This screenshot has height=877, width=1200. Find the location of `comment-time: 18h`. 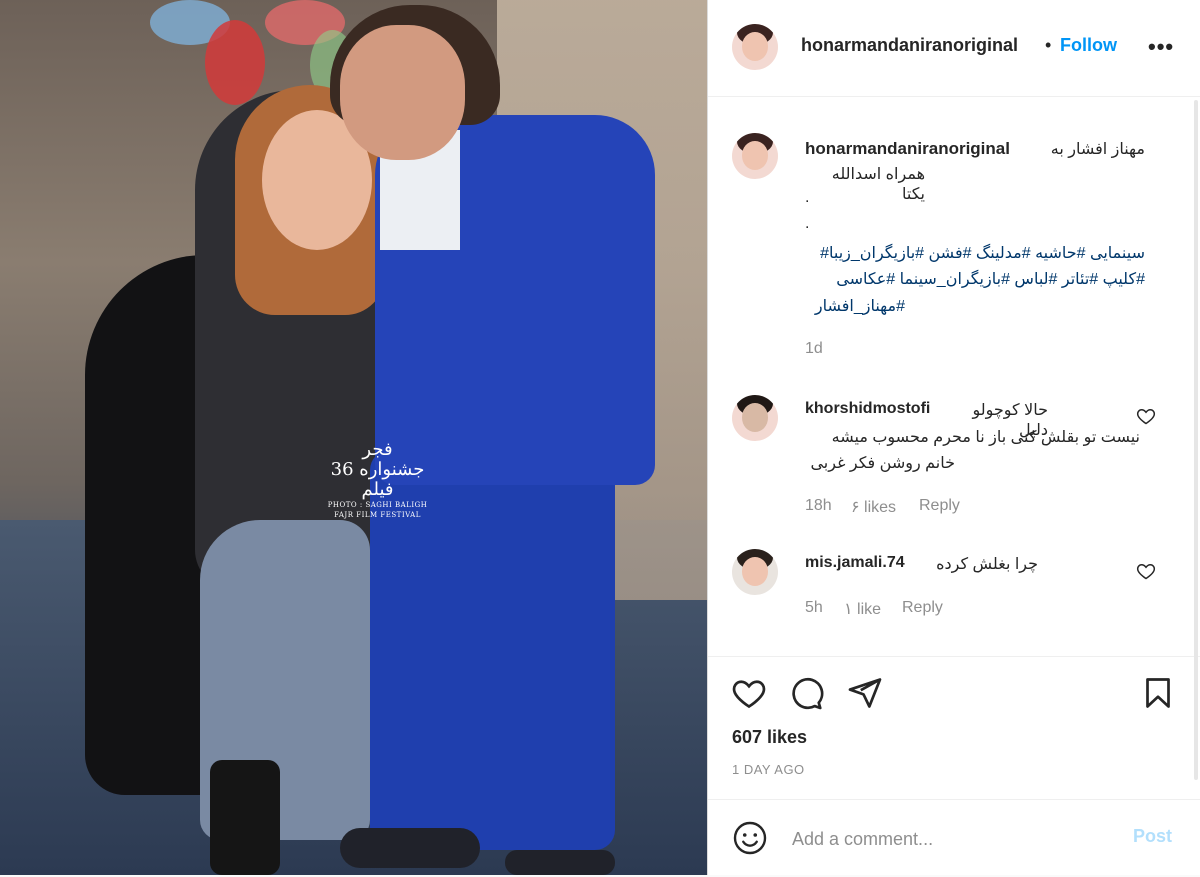

comment-time: 18h is located at coordinates (818, 506).